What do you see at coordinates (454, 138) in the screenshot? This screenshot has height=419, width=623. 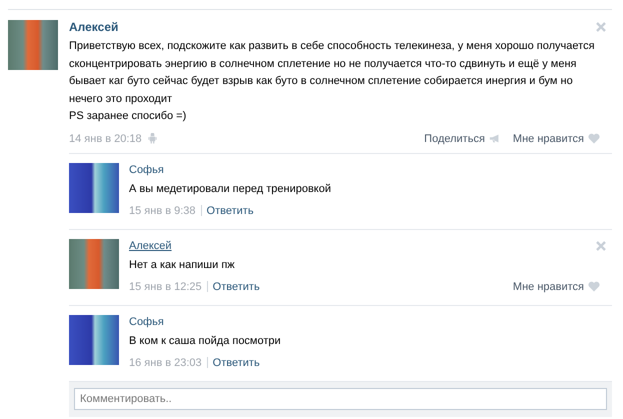 I see `share-link: Поделиться` at bounding box center [454, 138].